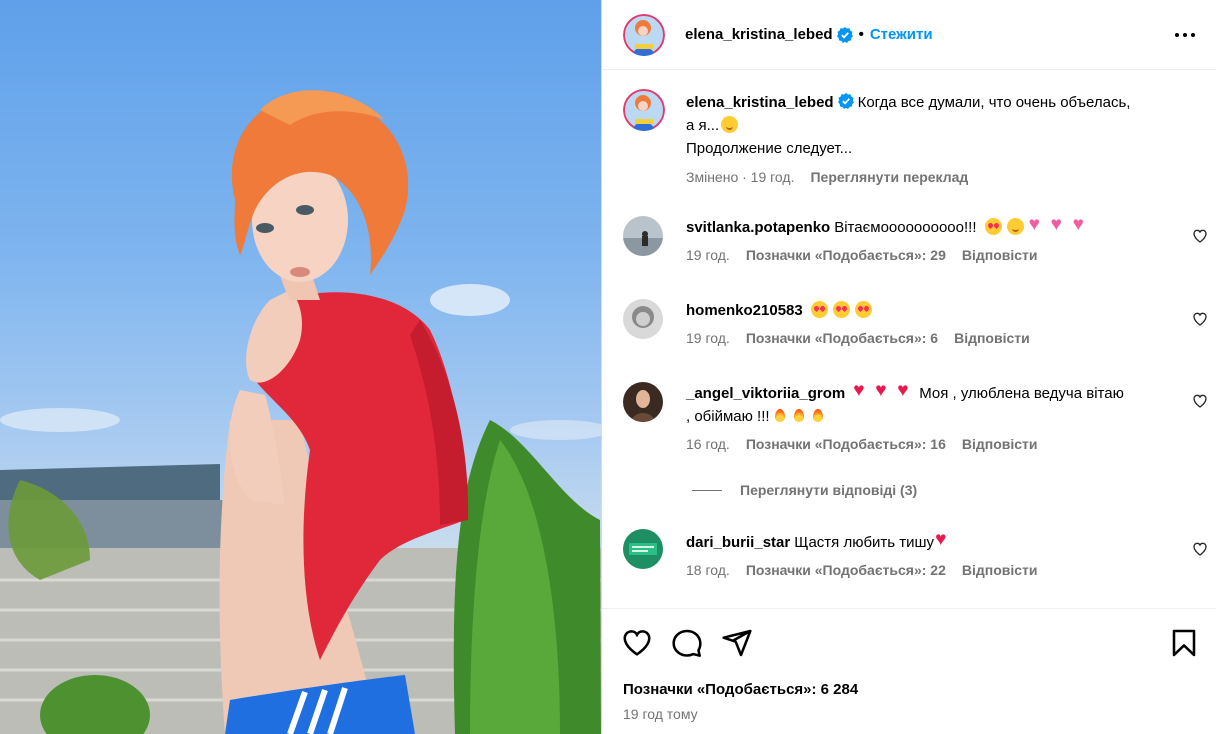 The image size is (1216, 734). I want to click on likes-count: Позначки «Подобається»: 6 284, so click(740, 689).